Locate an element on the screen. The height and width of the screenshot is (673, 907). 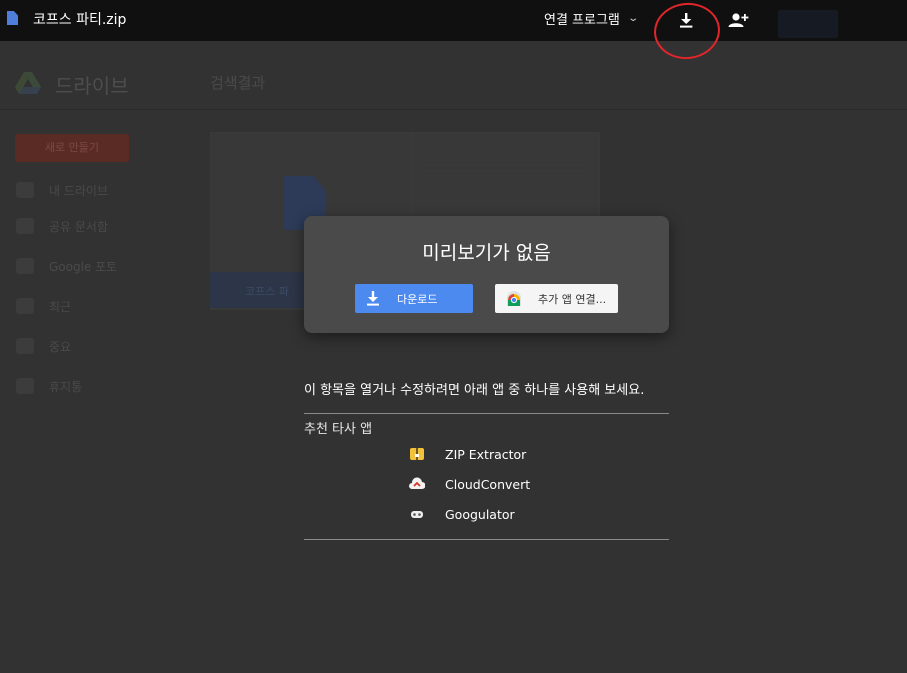
file-icon is located at coordinates (12, 18).